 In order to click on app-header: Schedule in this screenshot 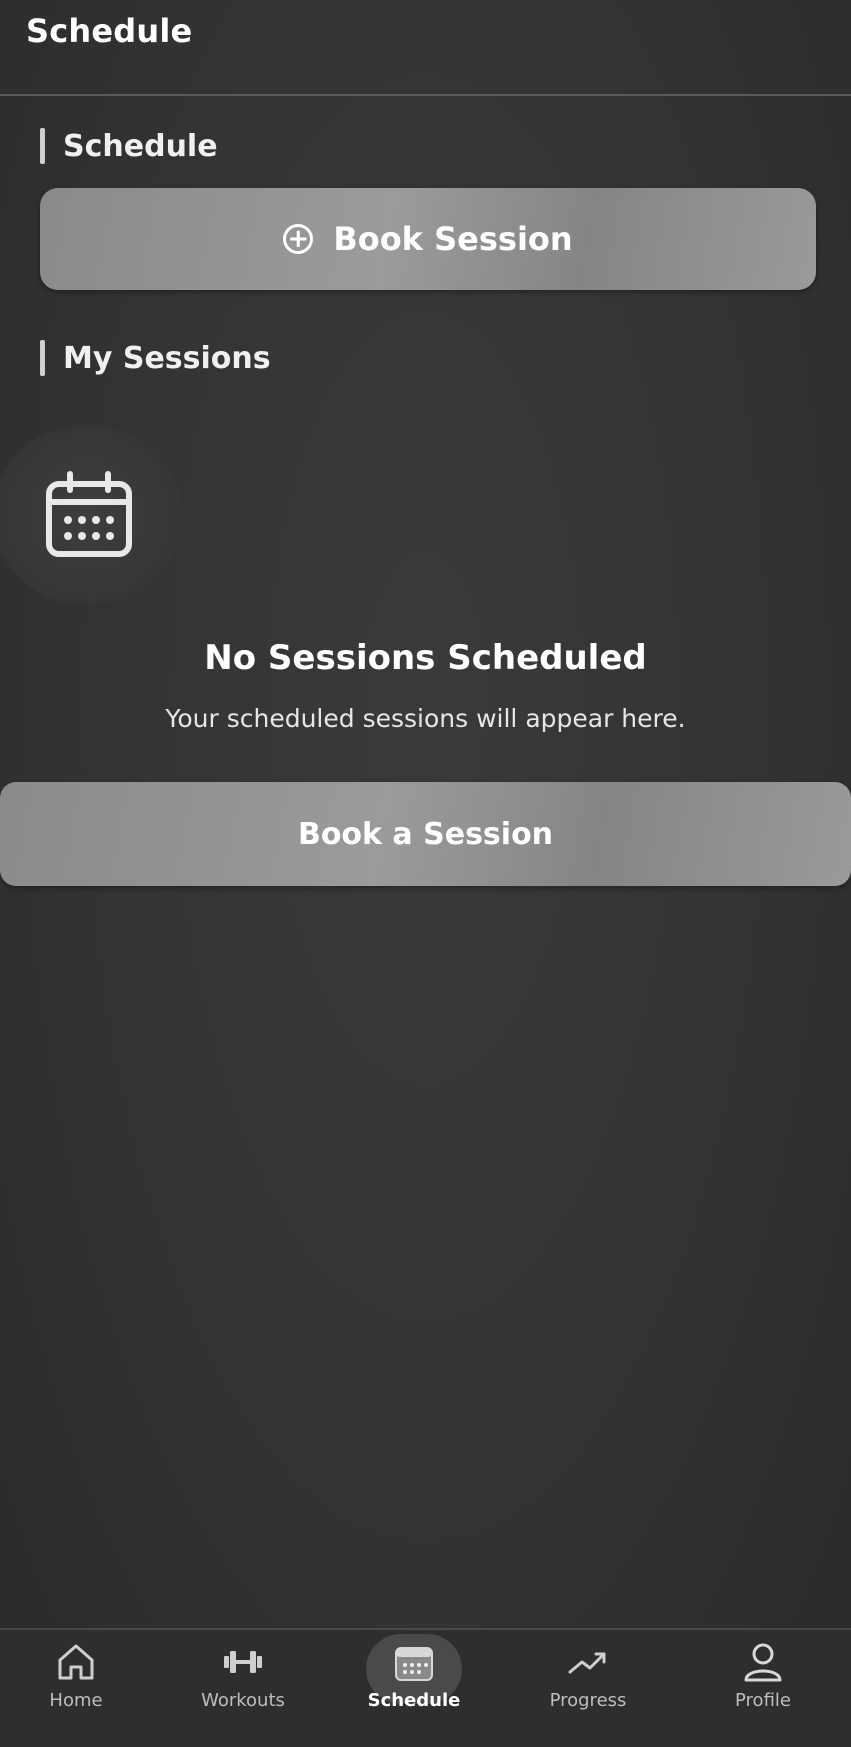, I will do `click(425, 48)`.